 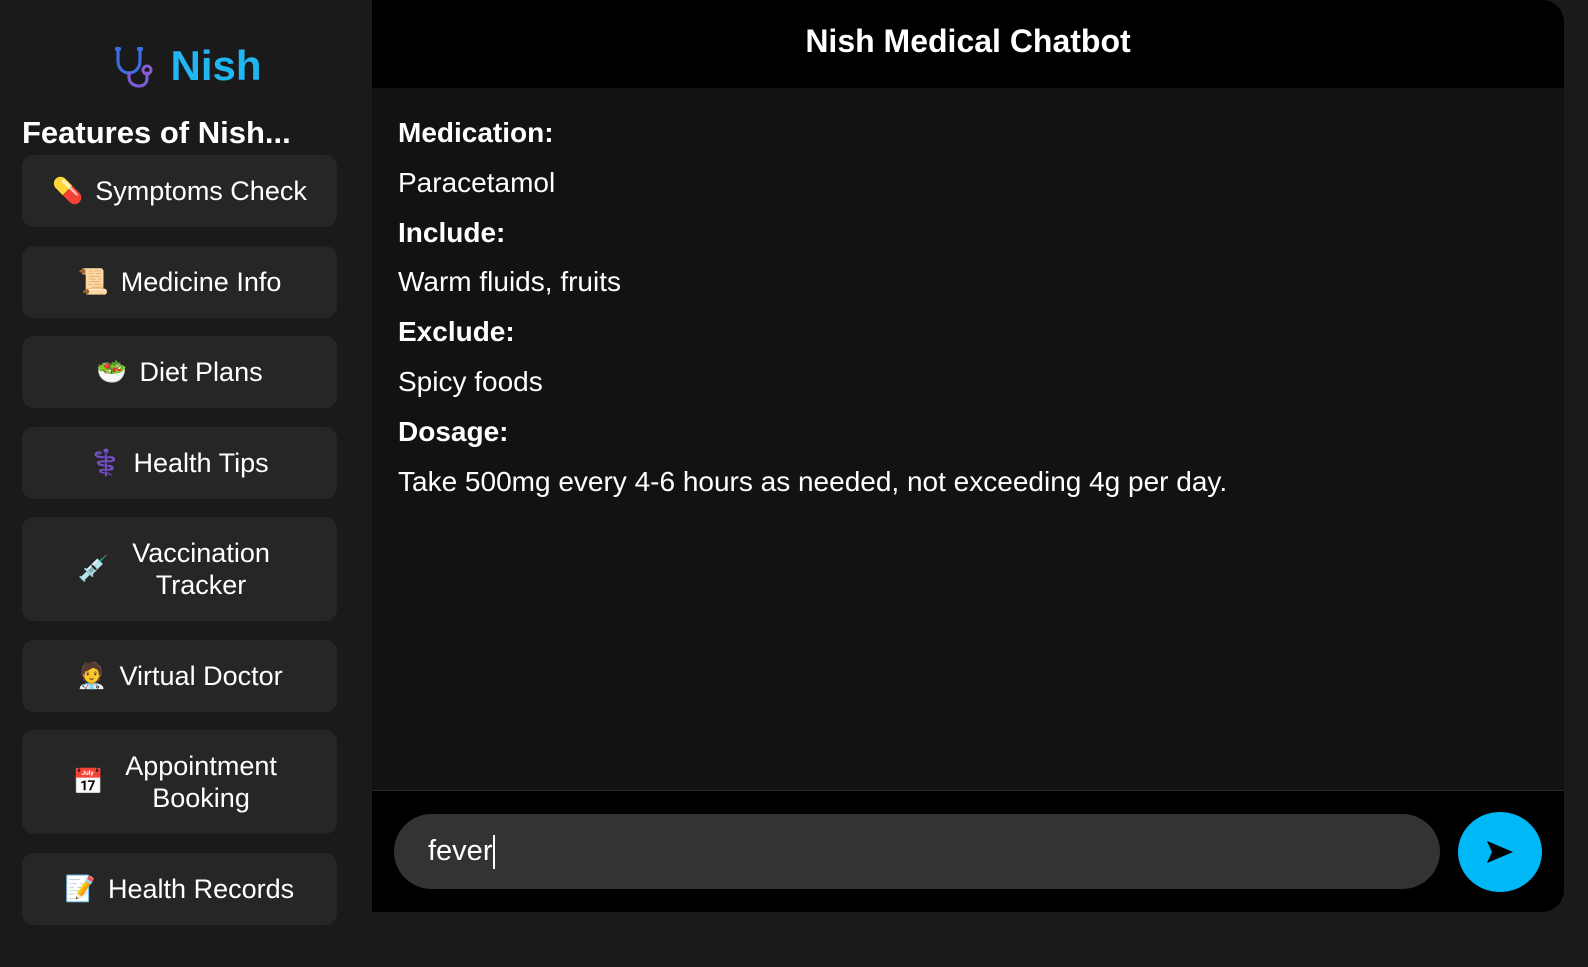 What do you see at coordinates (88, 782) in the screenshot?
I see `calendar-icon: 📅` at bounding box center [88, 782].